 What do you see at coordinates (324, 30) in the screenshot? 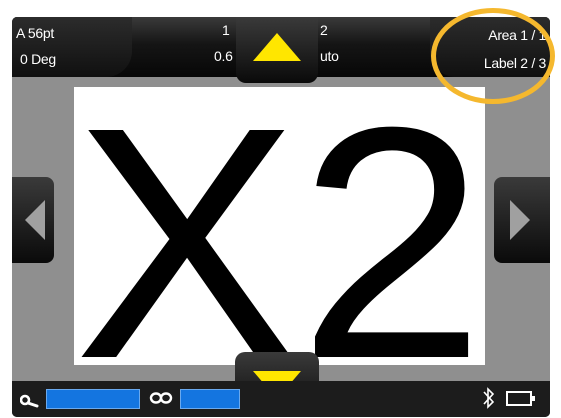
I see `mid-status-b: 2` at bounding box center [324, 30].